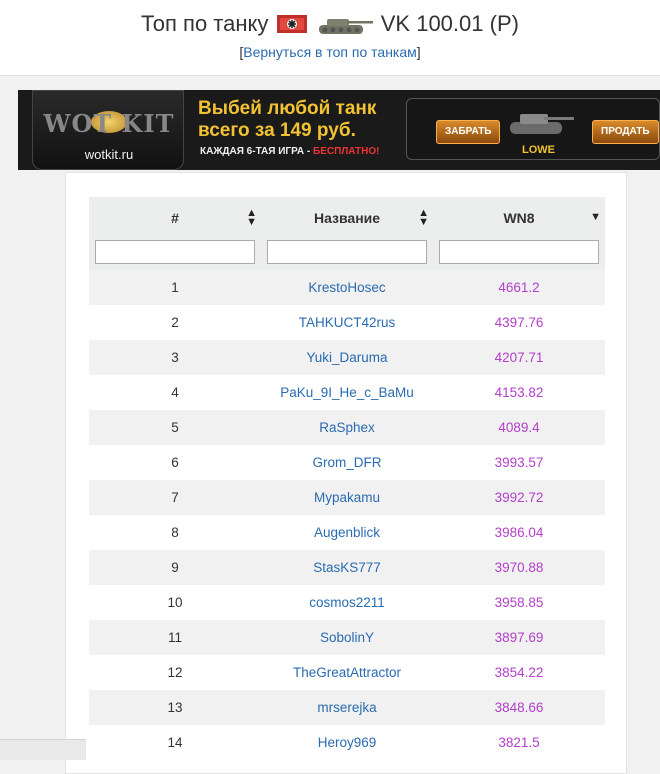  Describe the element at coordinates (43, 749) in the screenshot. I see `bottom-bar` at that location.